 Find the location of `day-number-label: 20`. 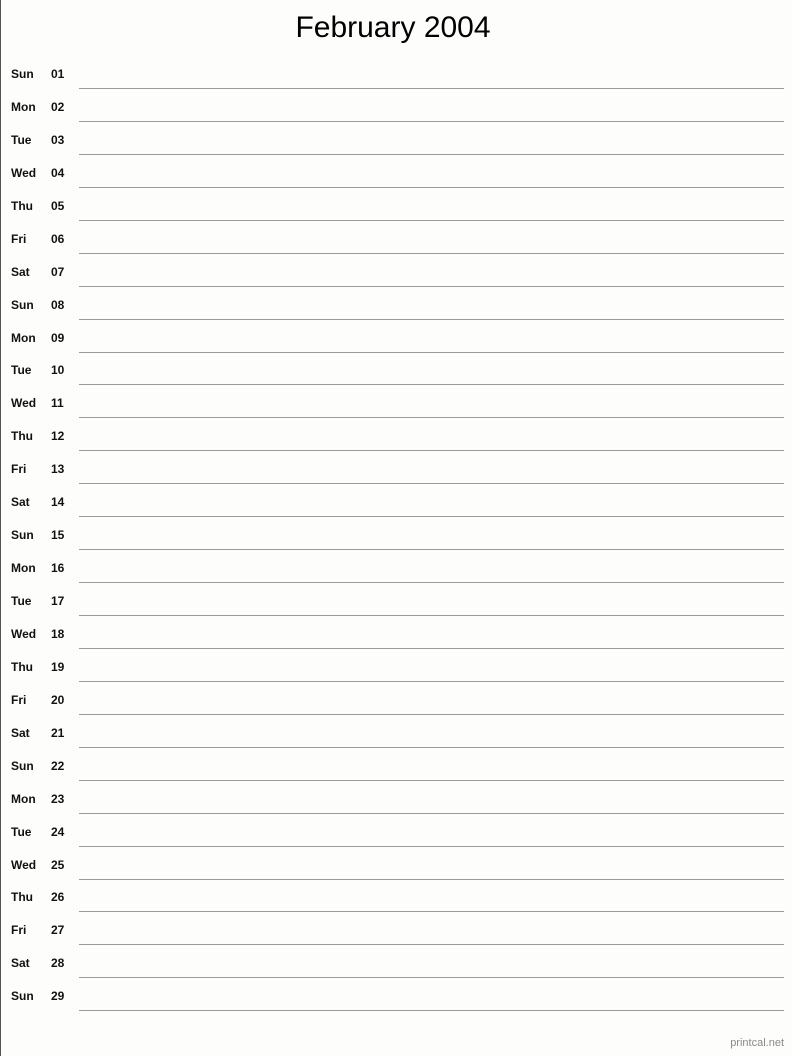

day-number-label: 20 is located at coordinates (58, 699).